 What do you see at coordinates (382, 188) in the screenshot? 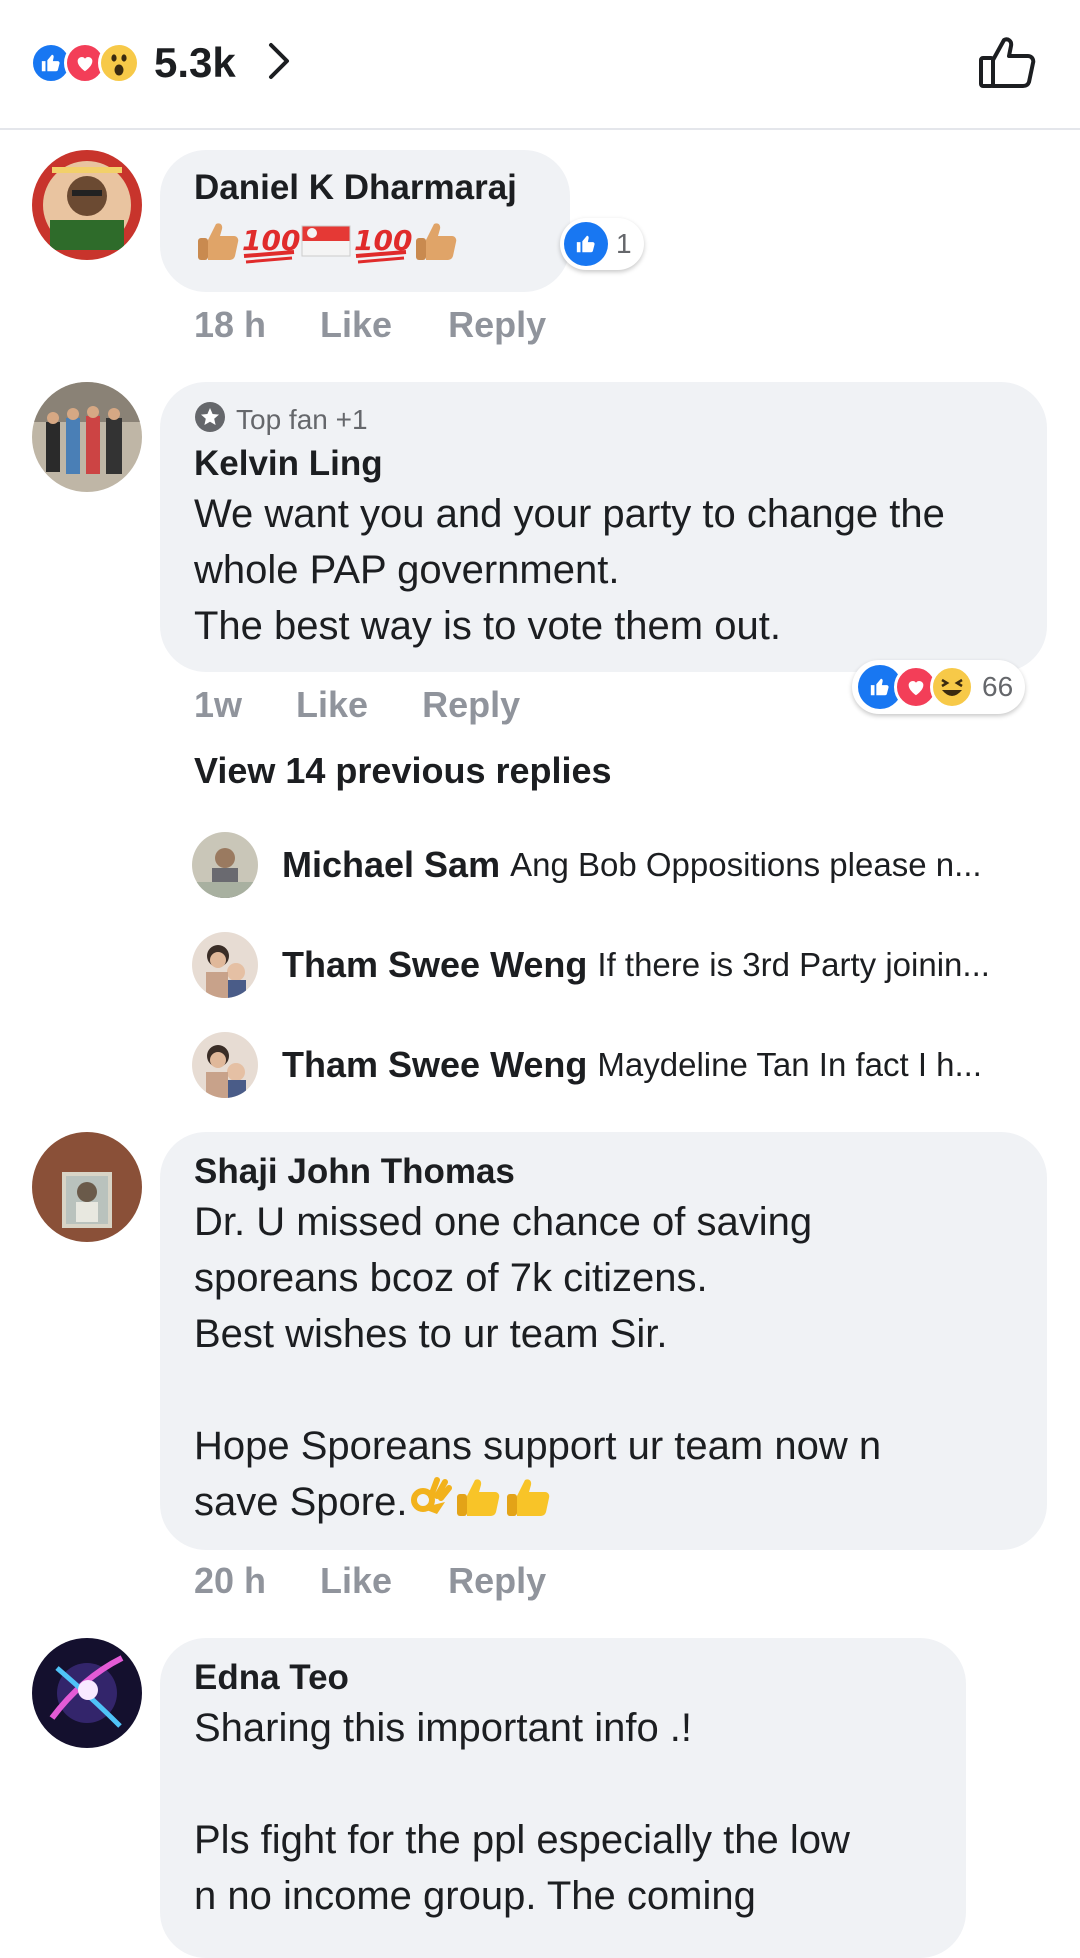
I see `comment-author: Daniel K Dharmaraj` at bounding box center [382, 188].